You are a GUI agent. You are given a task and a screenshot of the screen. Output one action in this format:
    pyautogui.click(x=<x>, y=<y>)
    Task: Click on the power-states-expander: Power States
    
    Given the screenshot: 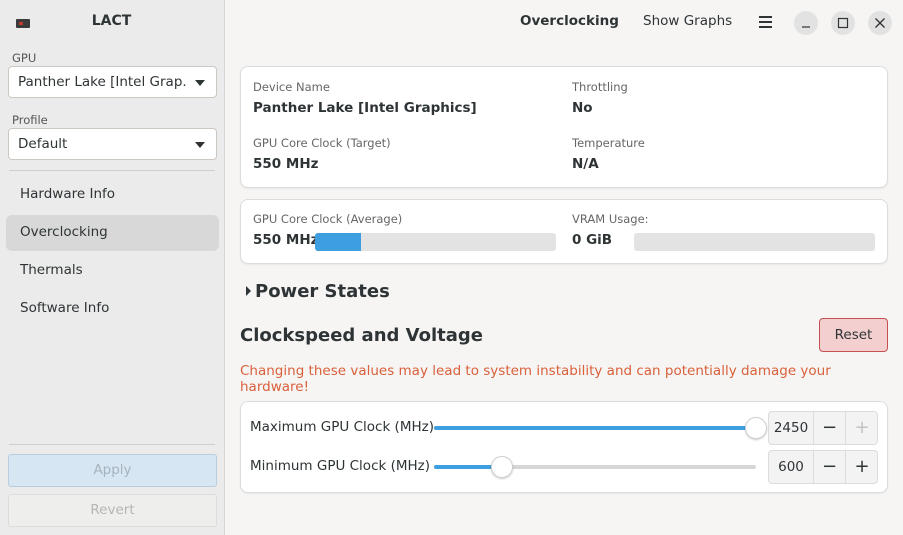 What is the action you would take?
    pyautogui.click(x=322, y=291)
    